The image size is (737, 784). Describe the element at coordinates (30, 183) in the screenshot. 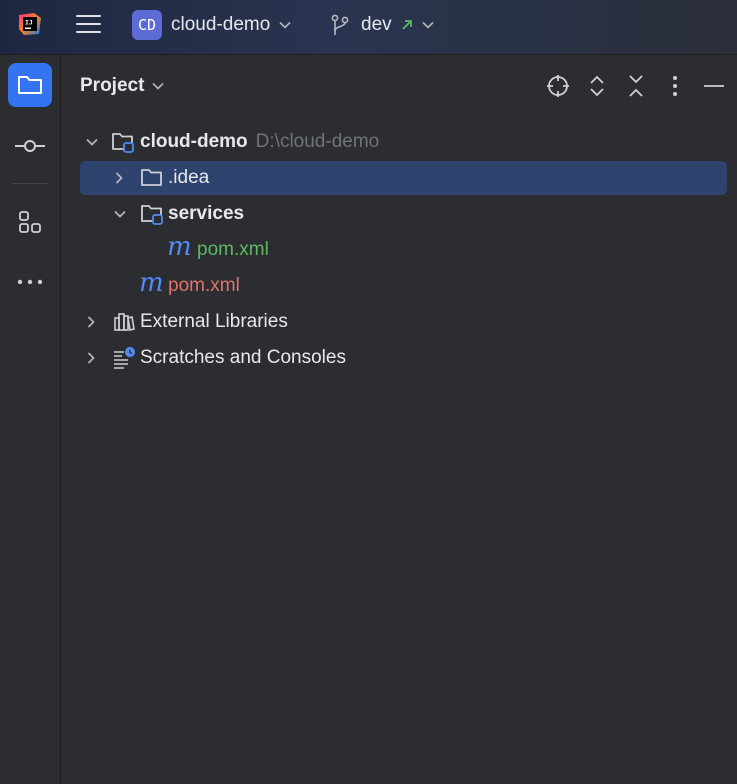

I see `strip-separator` at that location.